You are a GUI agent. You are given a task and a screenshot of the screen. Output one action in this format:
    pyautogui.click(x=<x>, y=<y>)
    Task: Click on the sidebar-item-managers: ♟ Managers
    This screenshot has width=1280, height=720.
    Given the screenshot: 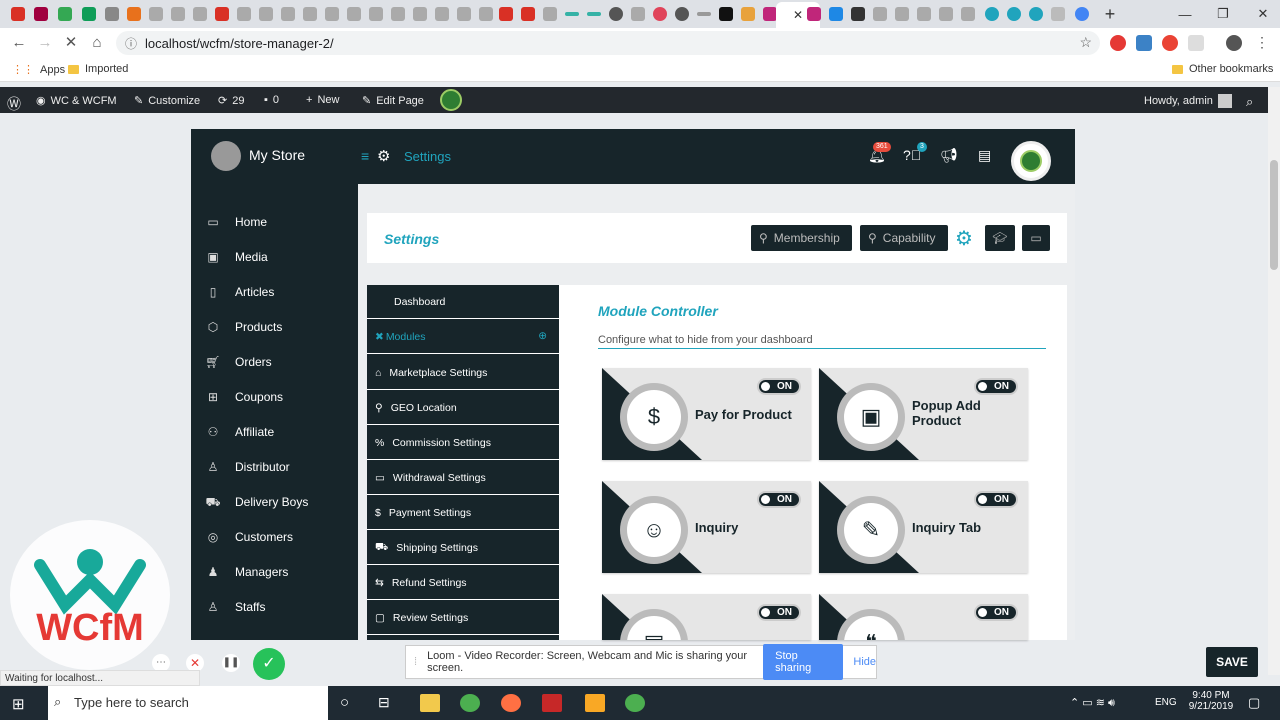 What is the action you would take?
    pyautogui.click(x=247, y=572)
    